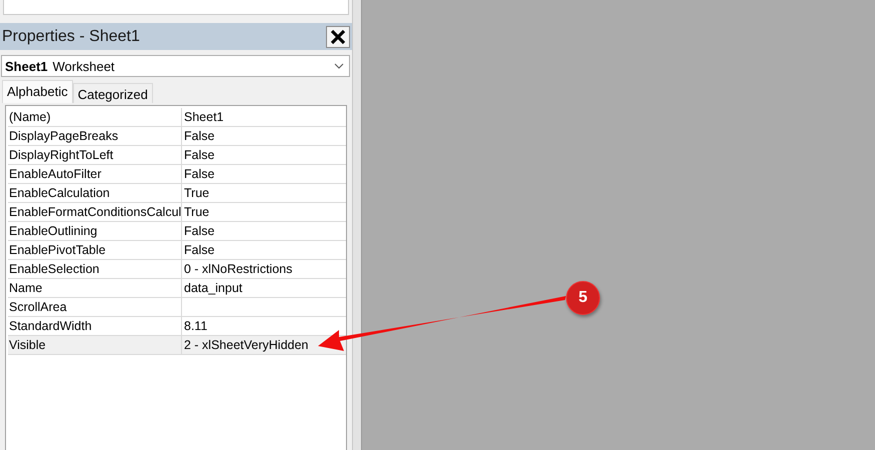 The height and width of the screenshot is (450, 875). Describe the element at coordinates (27, 345) in the screenshot. I see `property-name: Visible` at that location.